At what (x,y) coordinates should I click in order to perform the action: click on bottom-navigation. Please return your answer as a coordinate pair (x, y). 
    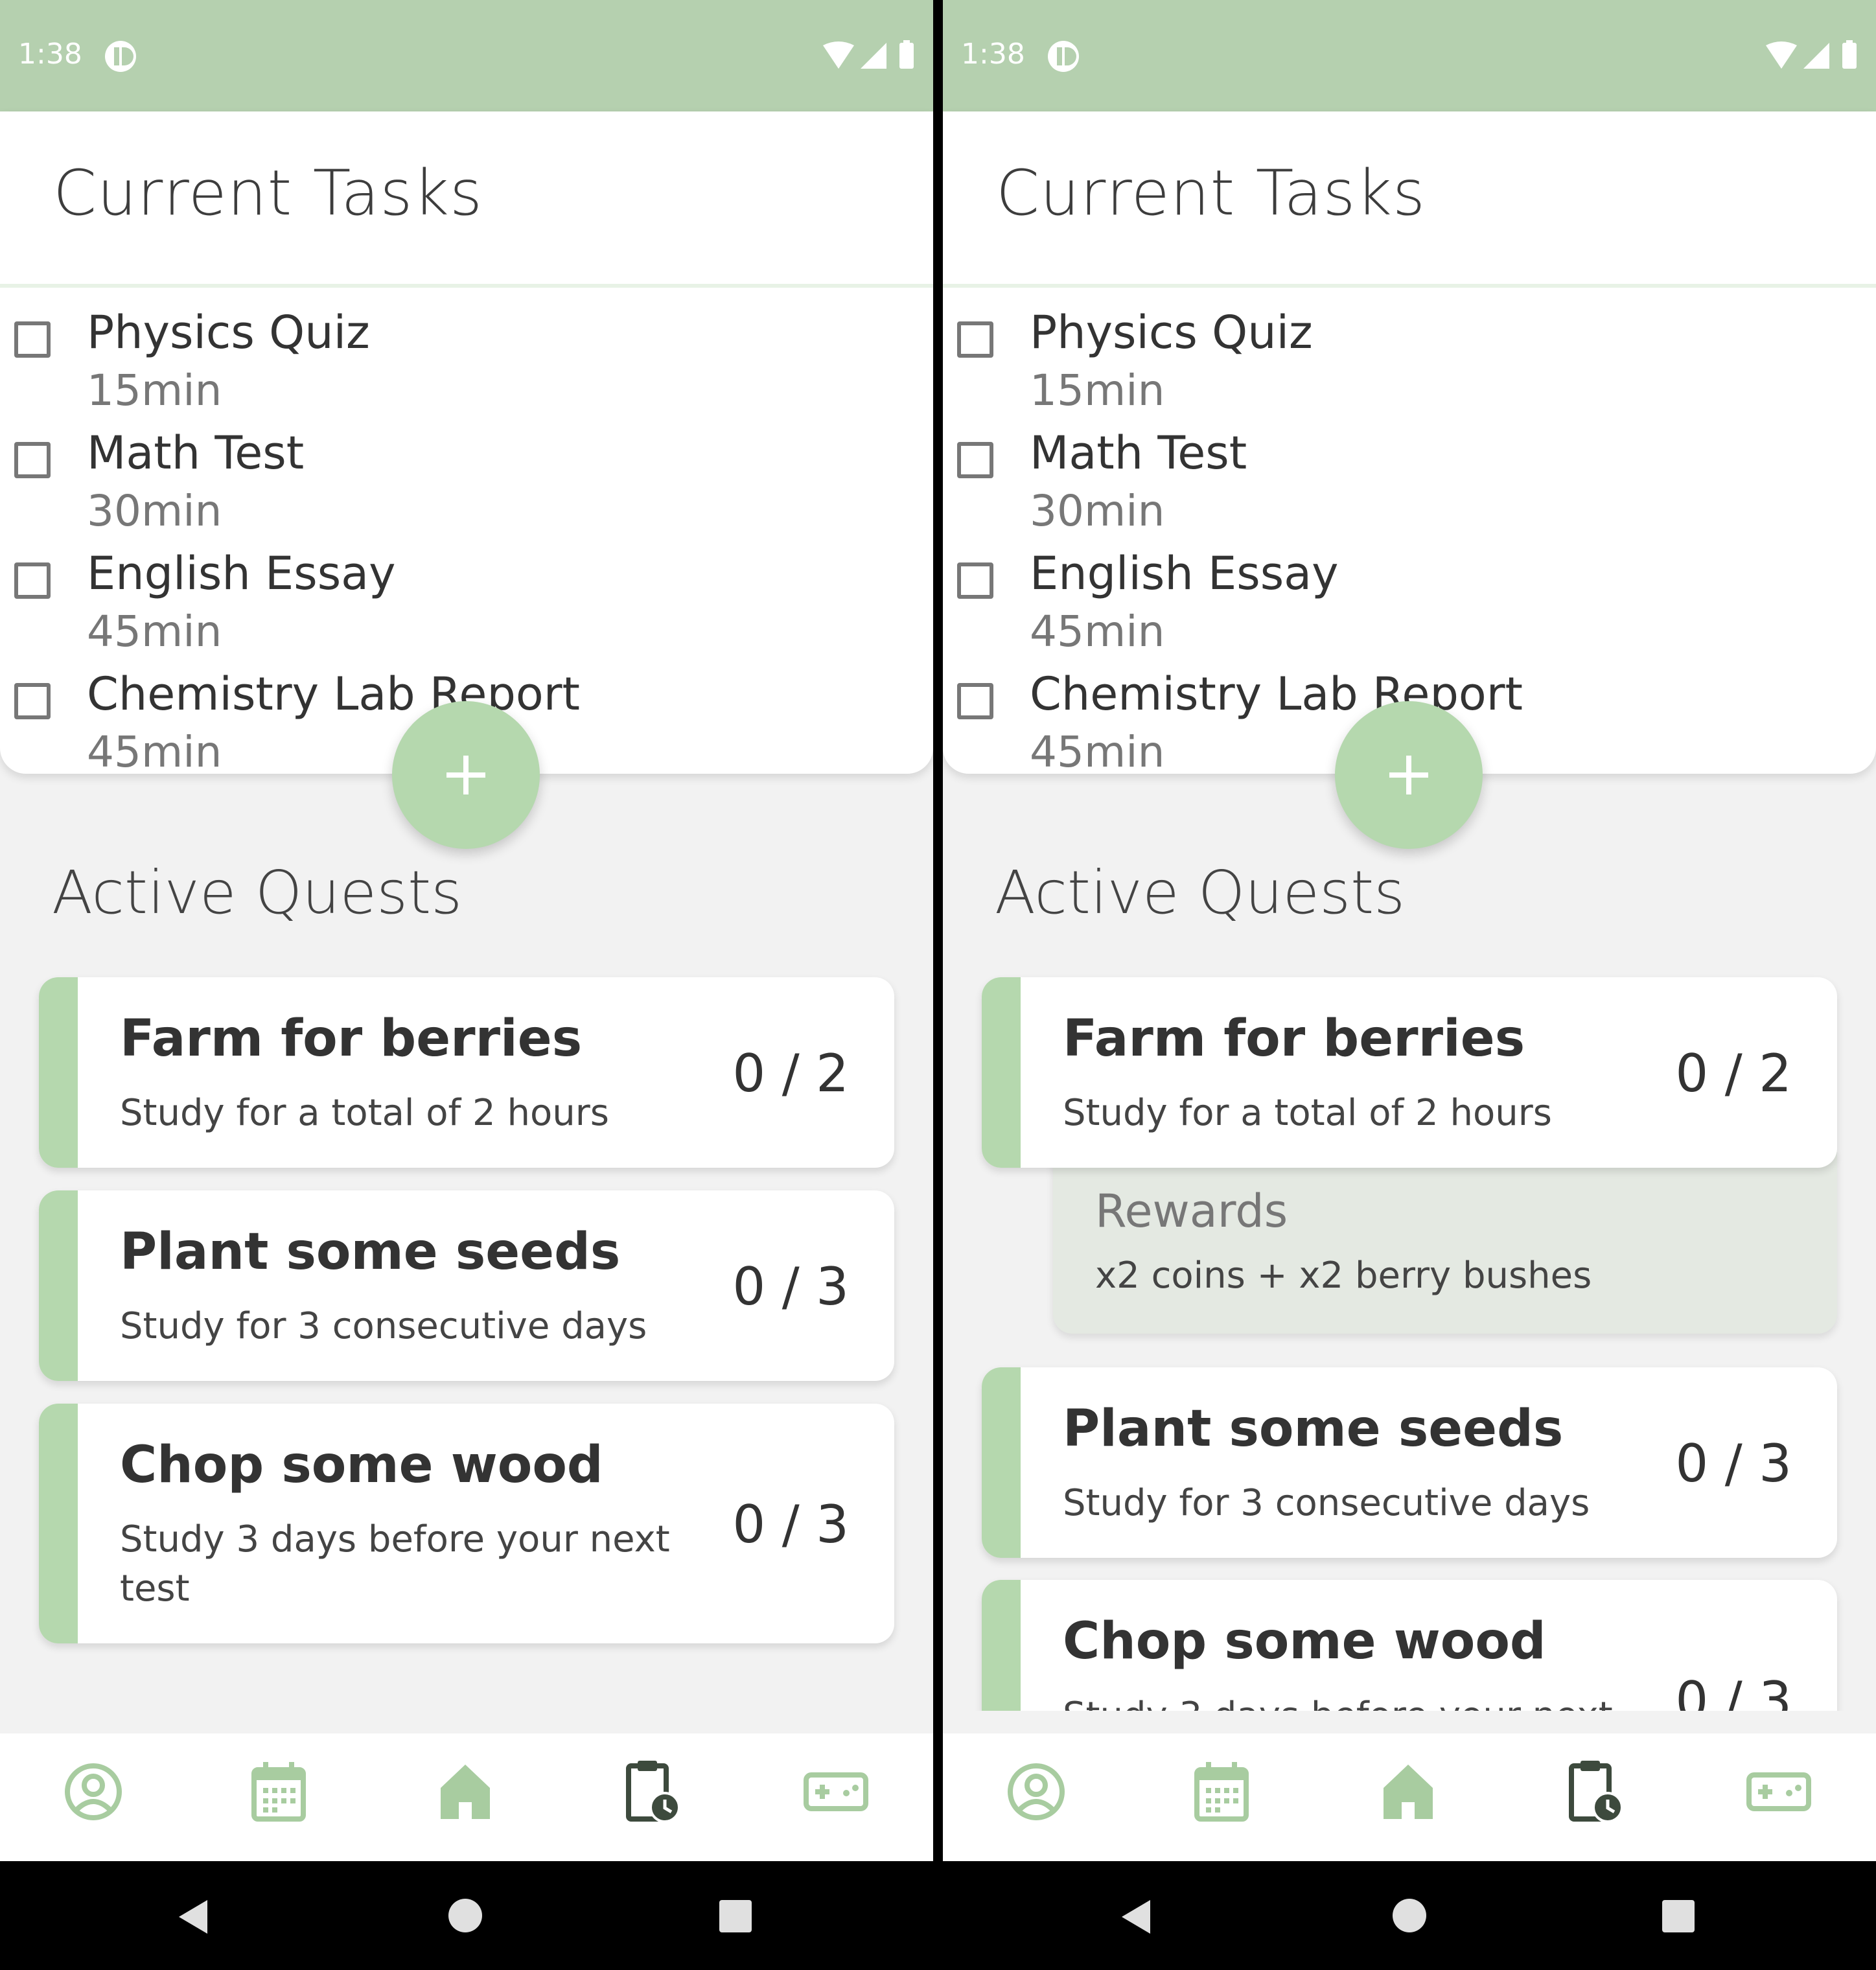
    Looking at the image, I should click on (1409, 1797).